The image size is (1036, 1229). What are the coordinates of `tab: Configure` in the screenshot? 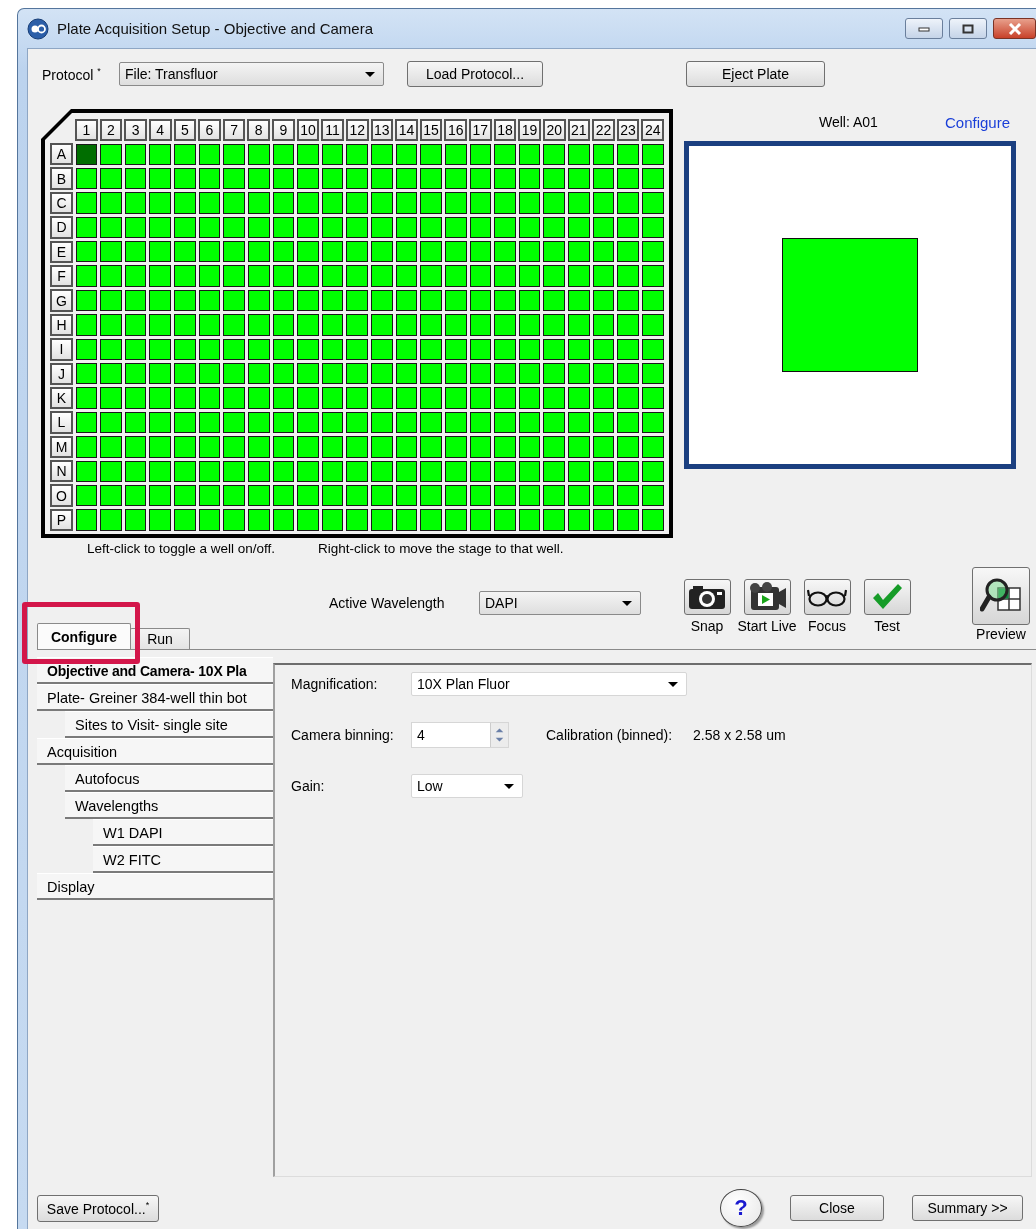 It's located at (84, 636).